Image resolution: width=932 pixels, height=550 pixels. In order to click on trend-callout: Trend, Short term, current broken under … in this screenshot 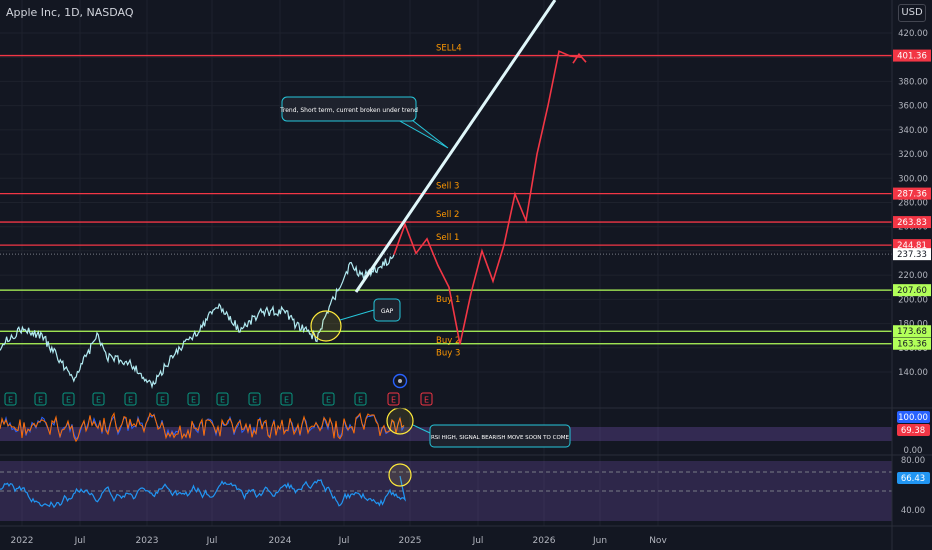, I will do `click(364, 122)`.